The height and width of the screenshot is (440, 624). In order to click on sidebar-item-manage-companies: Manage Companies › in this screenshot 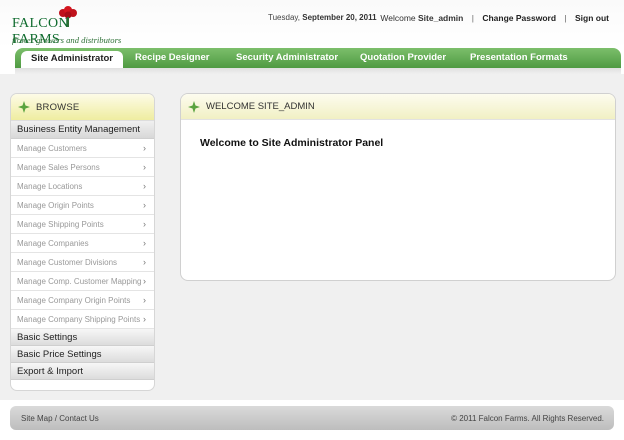, I will do `click(82, 243)`.